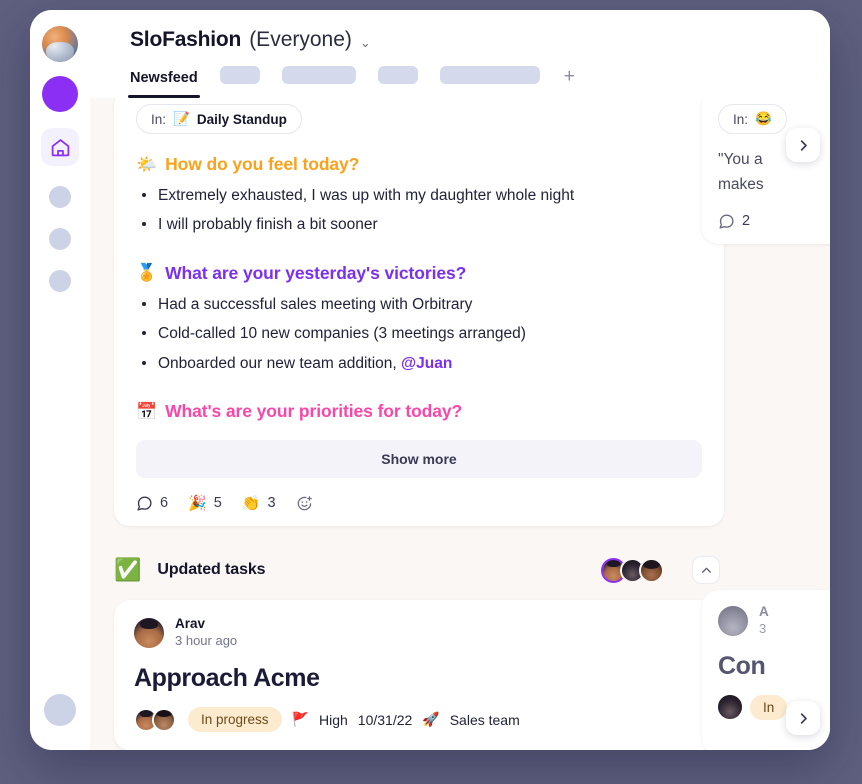 Image resolution: width=862 pixels, height=784 pixels. I want to click on clap-reaction: 👏 3, so click(259, 503).